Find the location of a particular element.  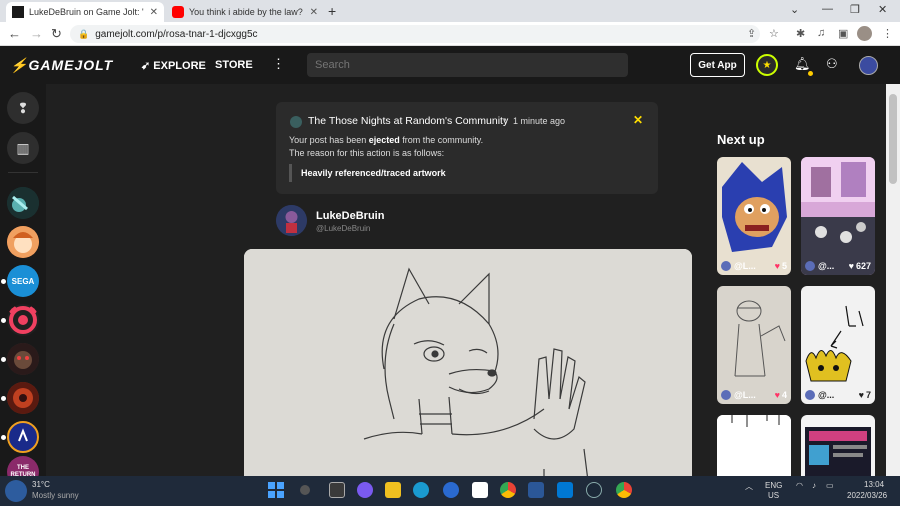

quests-icon: ★ is located at coordinates (767, 65).